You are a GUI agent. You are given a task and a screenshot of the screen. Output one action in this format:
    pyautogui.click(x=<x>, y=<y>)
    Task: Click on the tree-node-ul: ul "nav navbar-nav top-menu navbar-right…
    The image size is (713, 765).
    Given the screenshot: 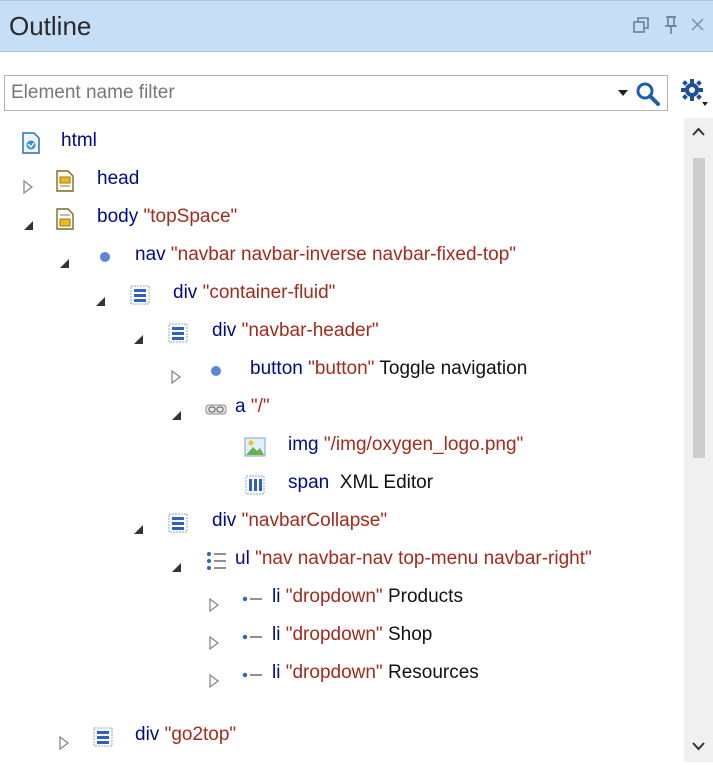 What is the action you would take?
    pyautogui.click(x=342, y=559)
    